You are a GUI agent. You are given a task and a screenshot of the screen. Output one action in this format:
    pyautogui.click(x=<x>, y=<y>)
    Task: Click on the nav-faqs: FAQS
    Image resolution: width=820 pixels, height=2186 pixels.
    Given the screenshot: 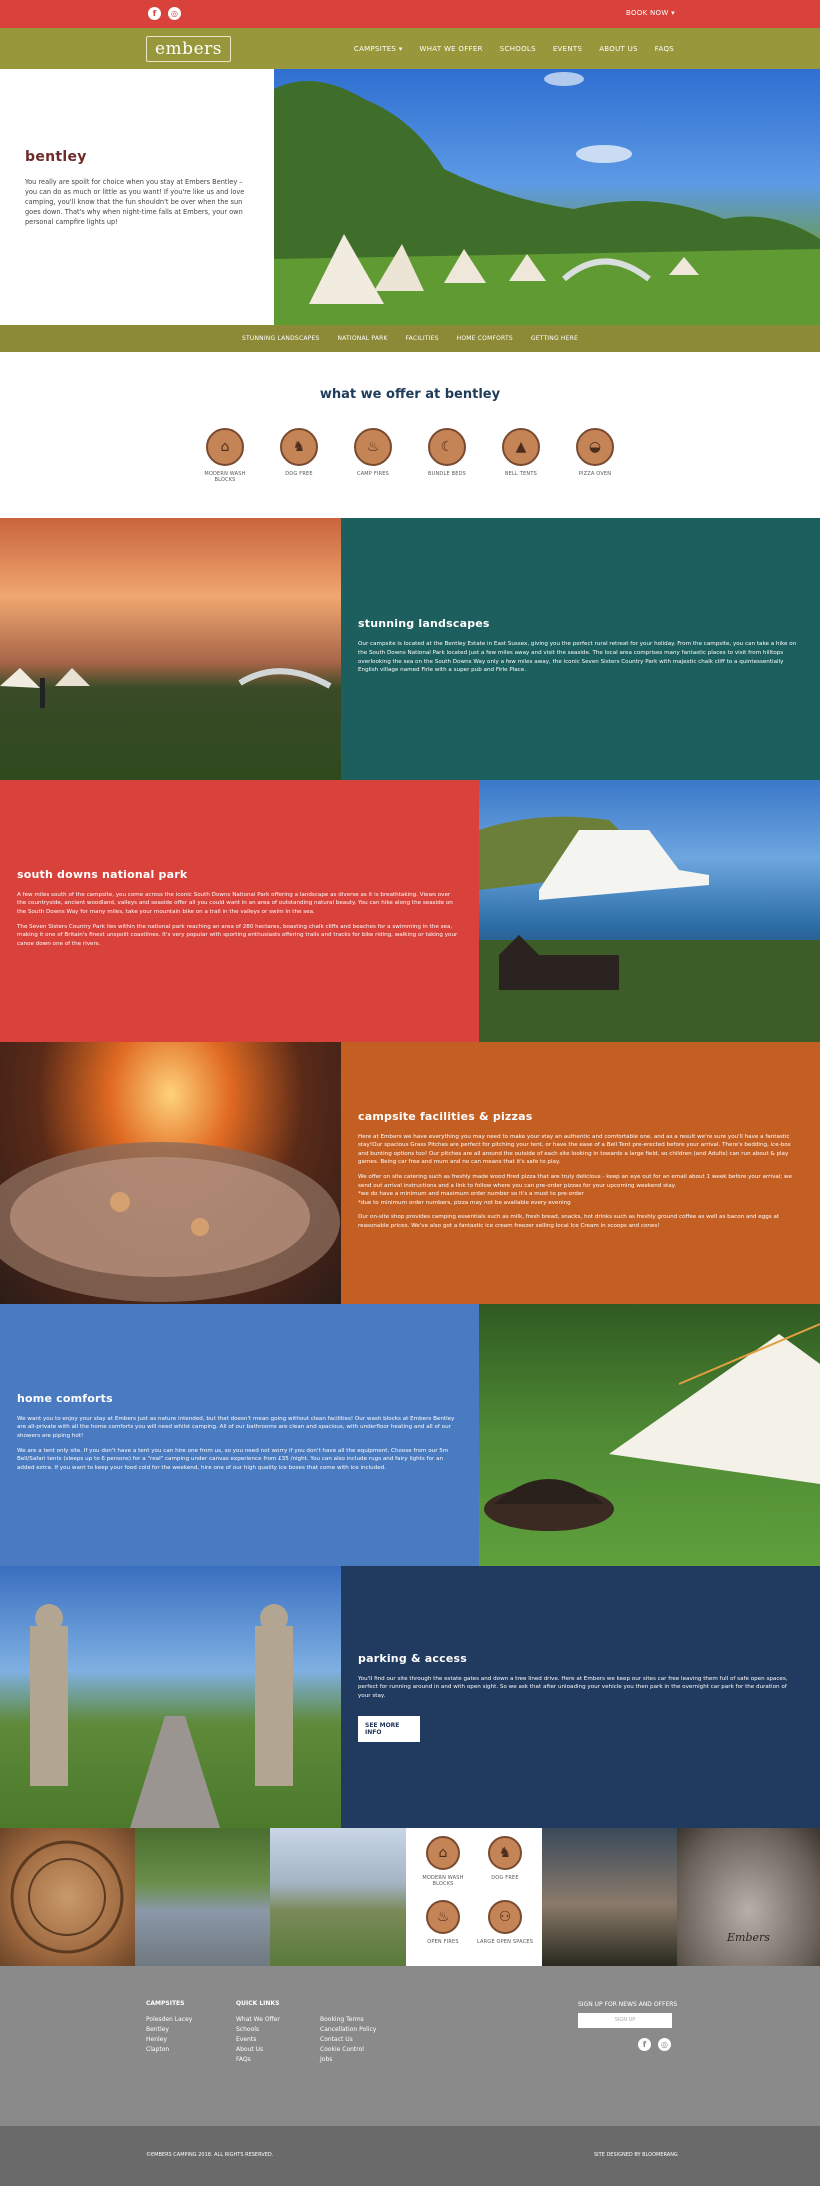 What is the action you would take?
    pyautogui.click(x=664, y=49)
    